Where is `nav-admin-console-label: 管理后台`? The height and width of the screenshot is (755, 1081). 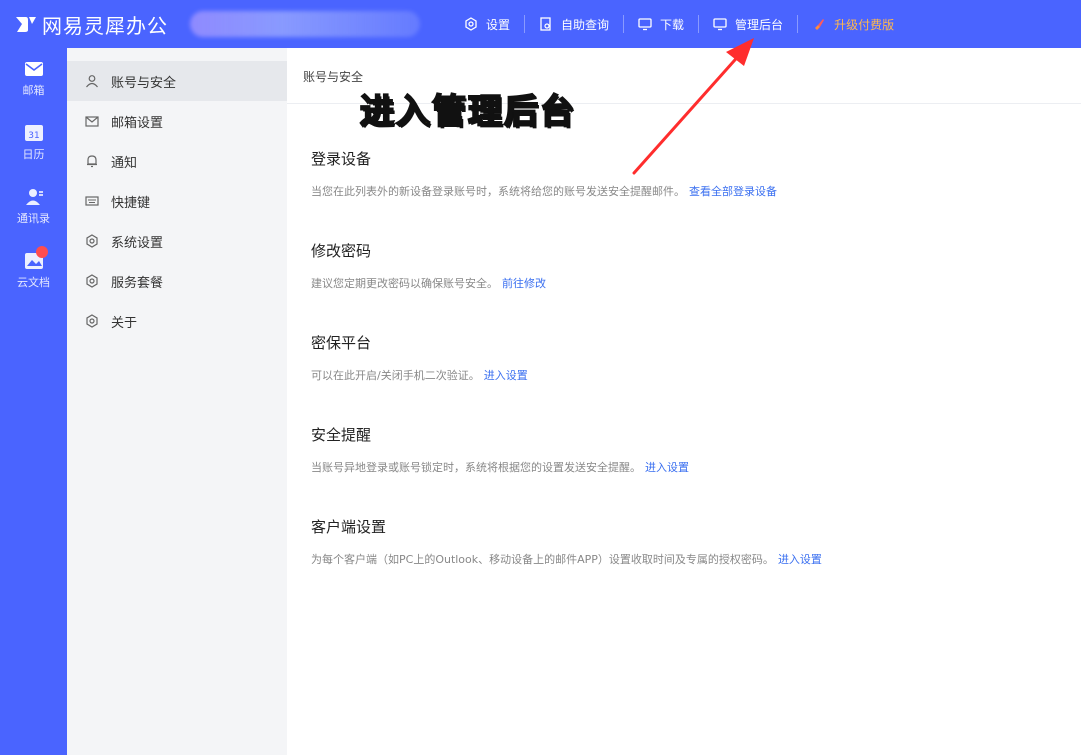
nav-admin-console-label: 管理后台 is located at coordinates (759, 24).